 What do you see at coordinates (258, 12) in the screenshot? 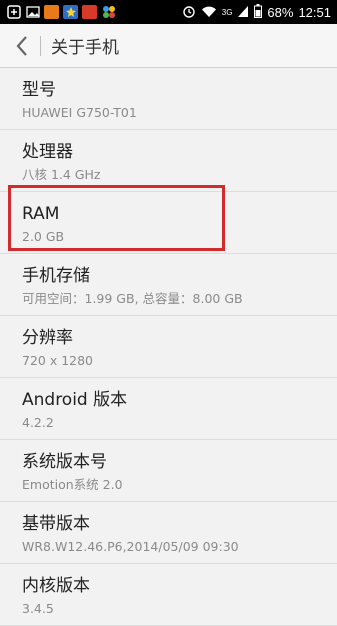
I see `battery-icon` at bounding box center [258, 12].